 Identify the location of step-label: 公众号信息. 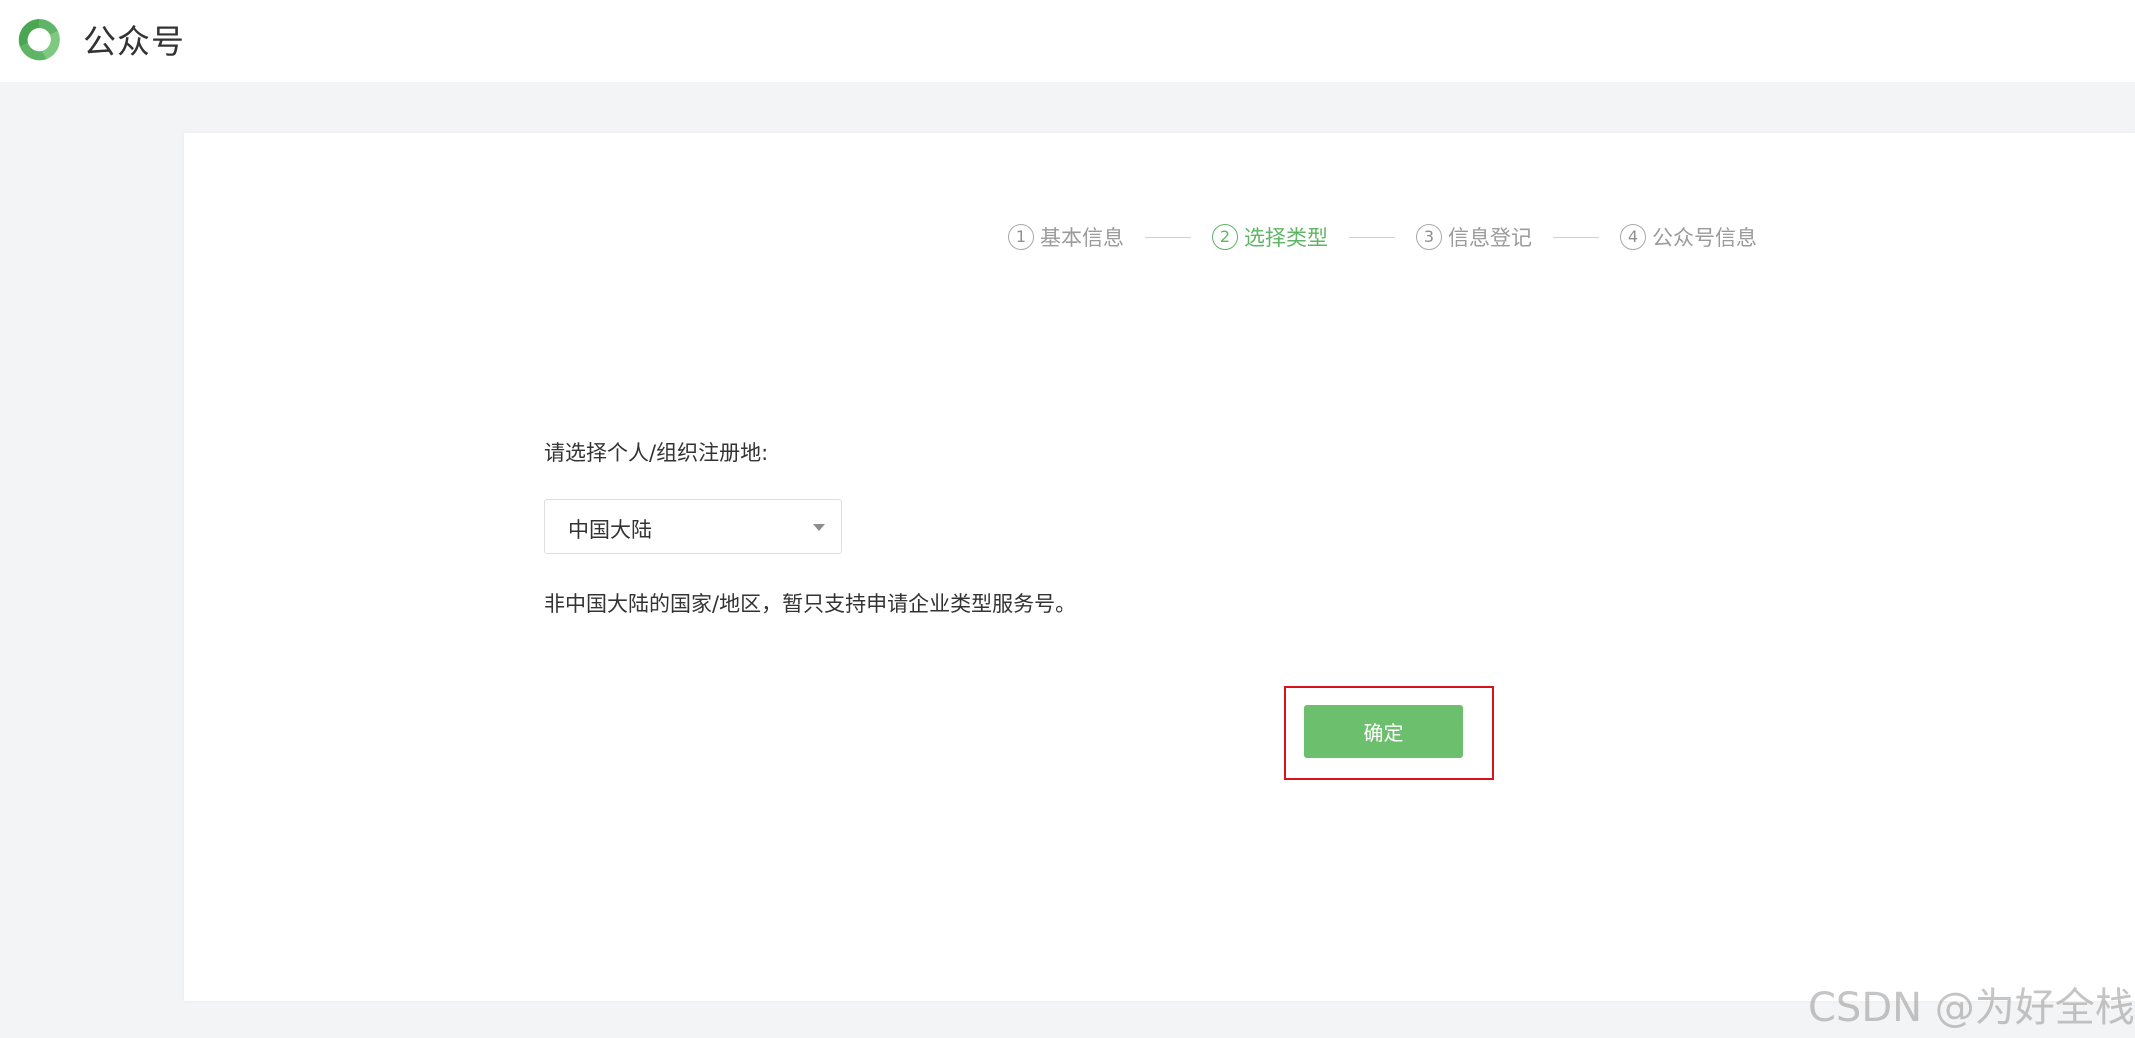
(1704, 238).